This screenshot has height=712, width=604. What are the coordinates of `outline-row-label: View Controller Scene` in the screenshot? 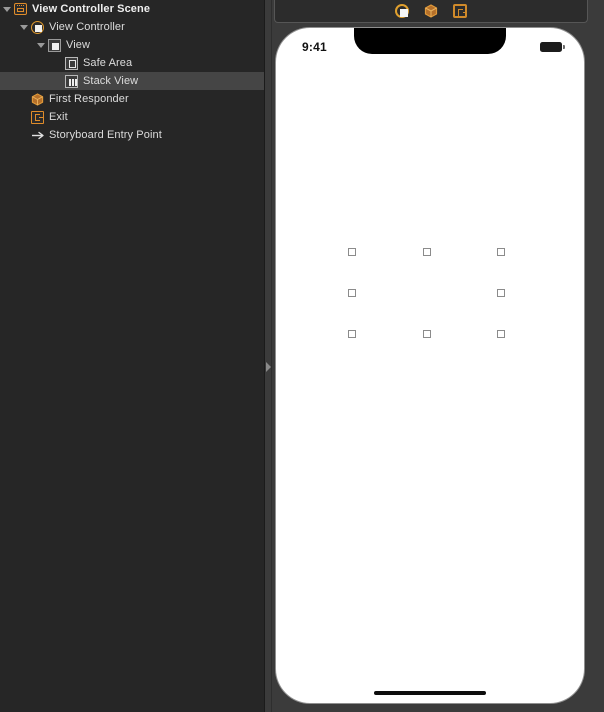 It's located at (91, 9).